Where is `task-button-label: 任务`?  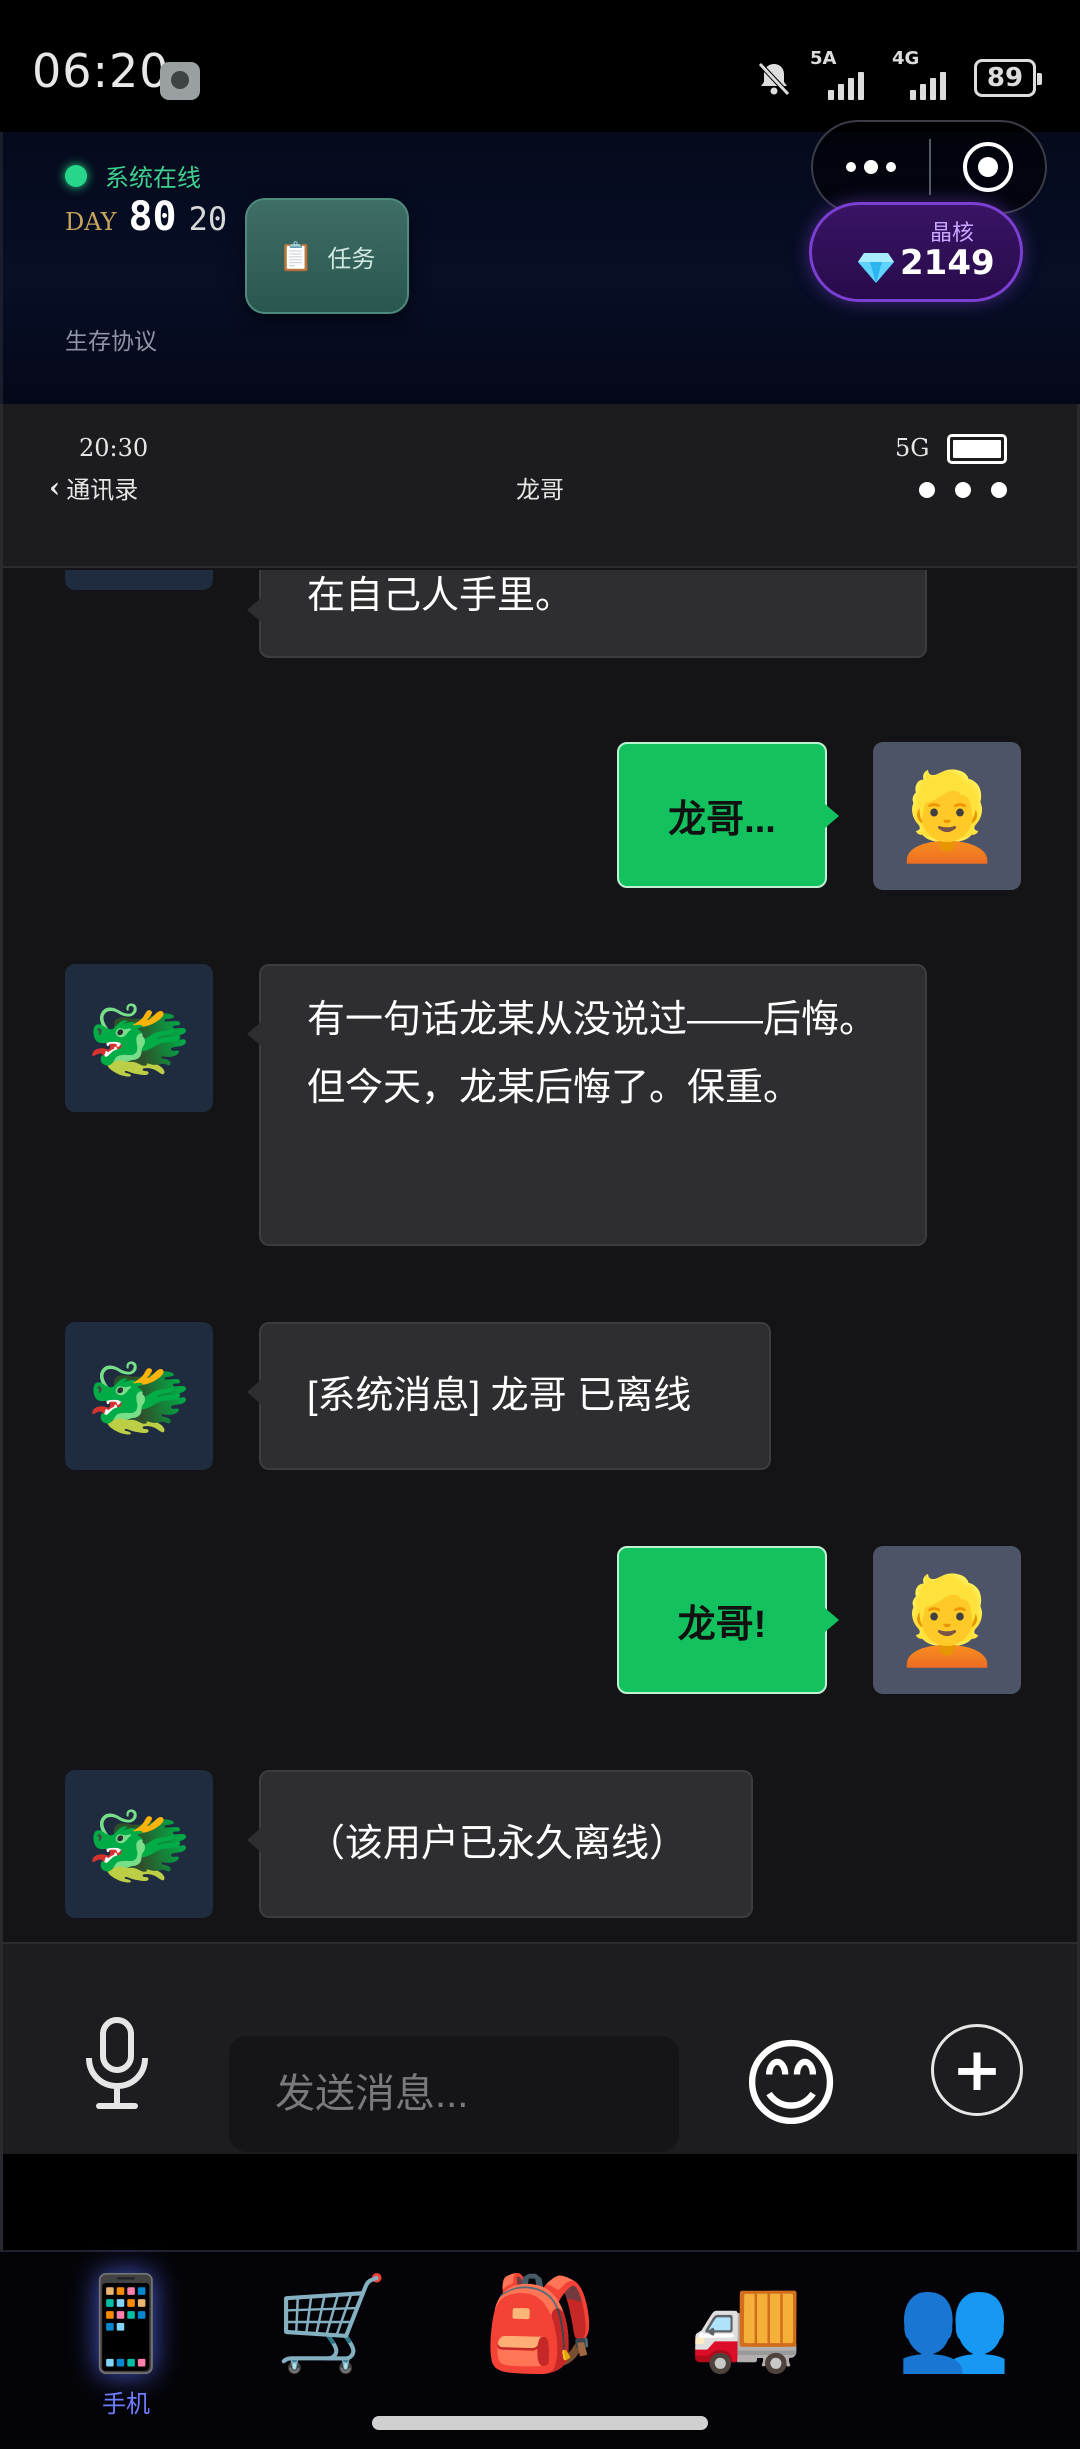 task-button-label: 任务 is located at coordinates (351, 258).